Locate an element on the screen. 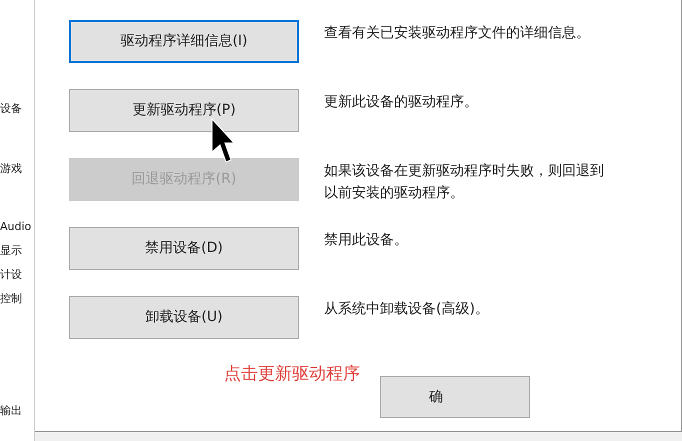 This screenshot has width=682, height=441. list-item-text: 控制 is located at coordinates (11, 299).